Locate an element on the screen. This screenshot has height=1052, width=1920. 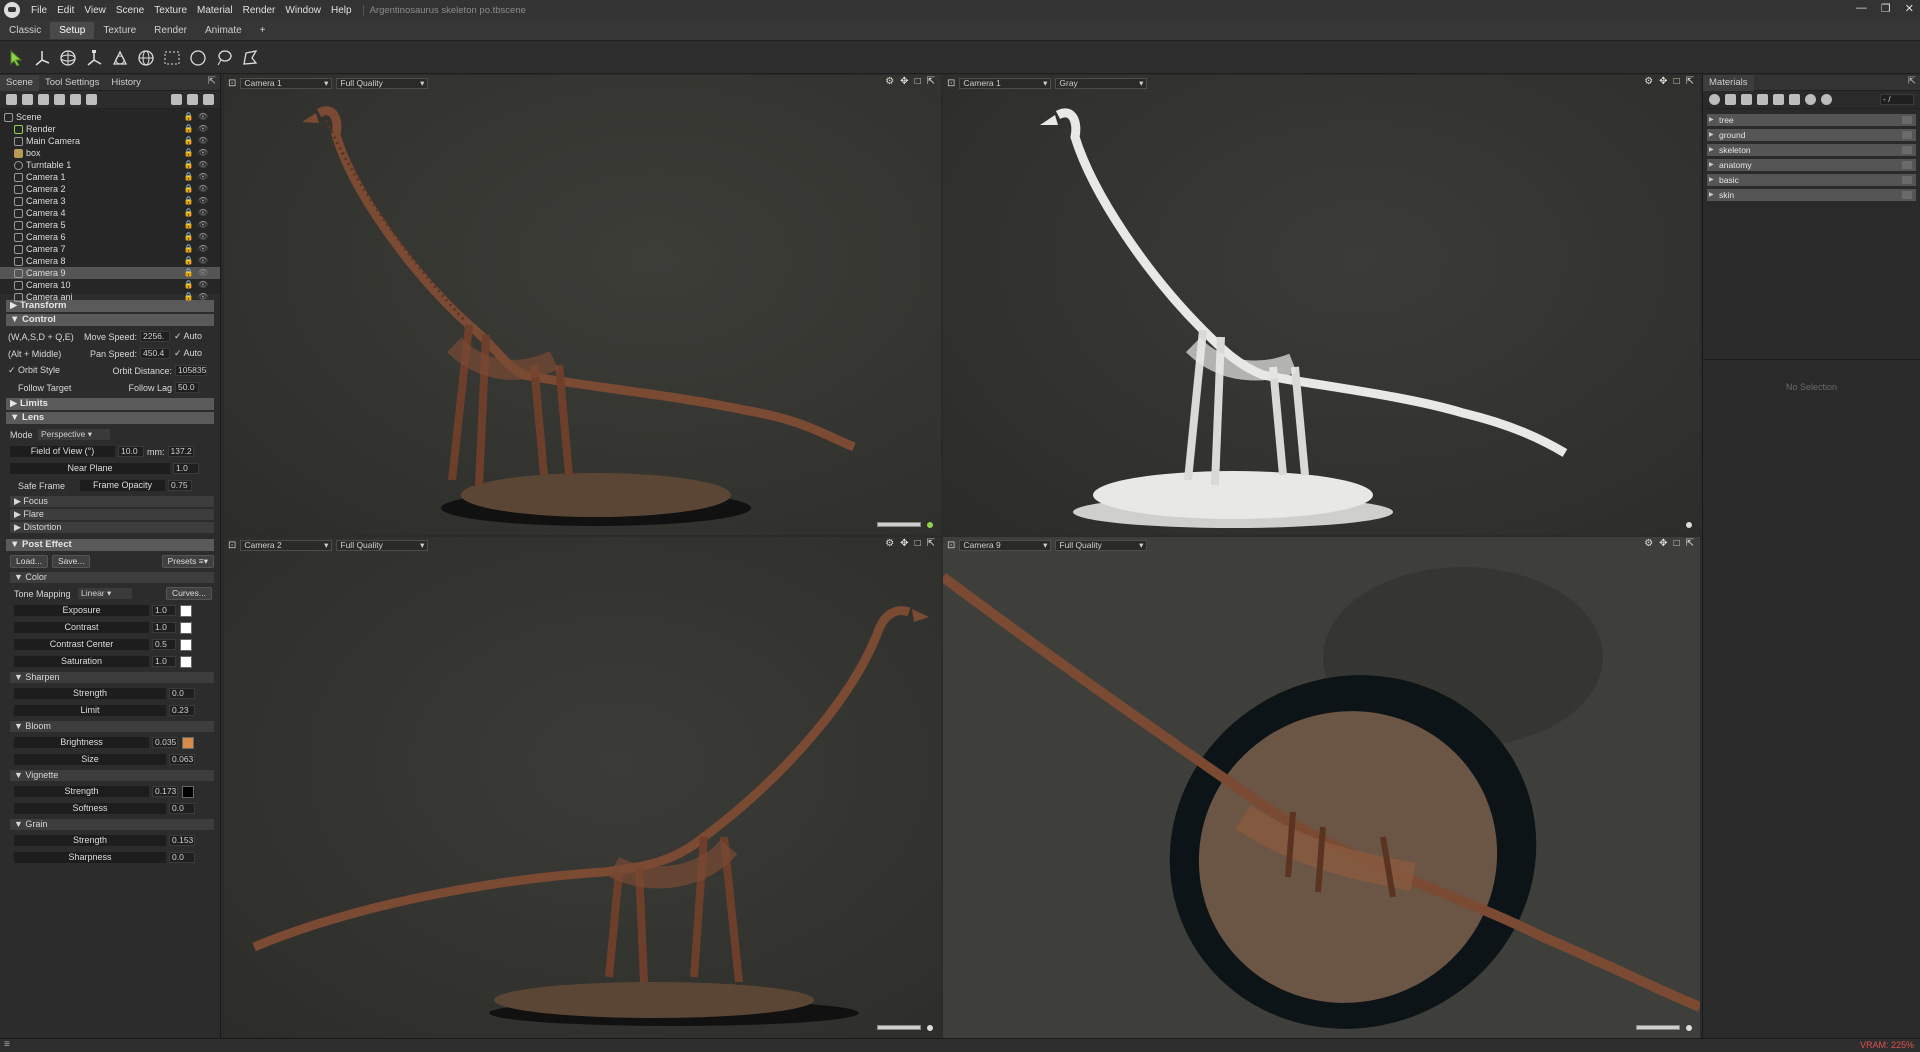
bloom-color-swatch is located at coordinates (188, 742).